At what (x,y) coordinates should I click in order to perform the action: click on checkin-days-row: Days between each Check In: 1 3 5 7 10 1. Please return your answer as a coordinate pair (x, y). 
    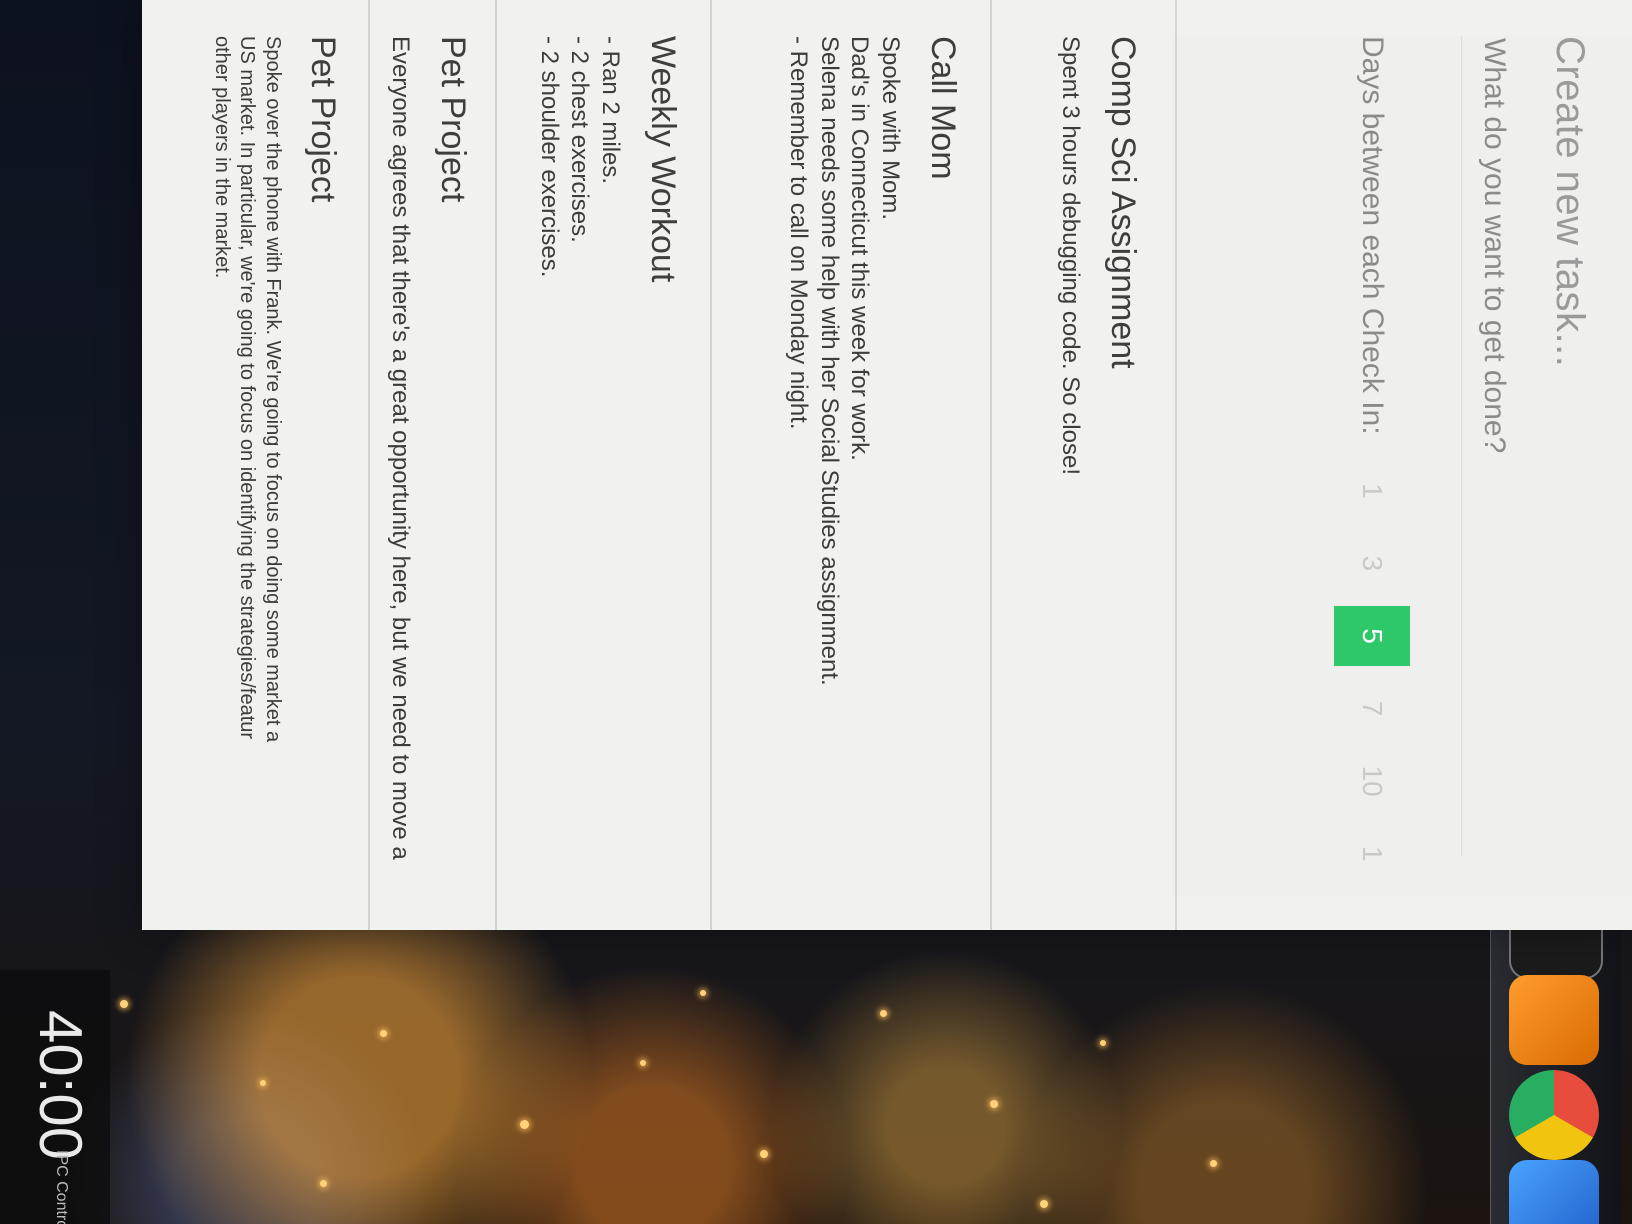
    Looking at the image, I should click on (1372, 466).